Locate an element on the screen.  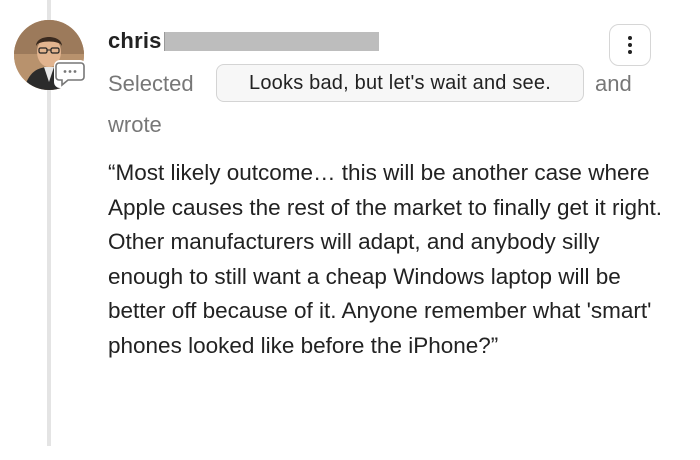
selected-label: Selected is located at coordinates (151, 83).